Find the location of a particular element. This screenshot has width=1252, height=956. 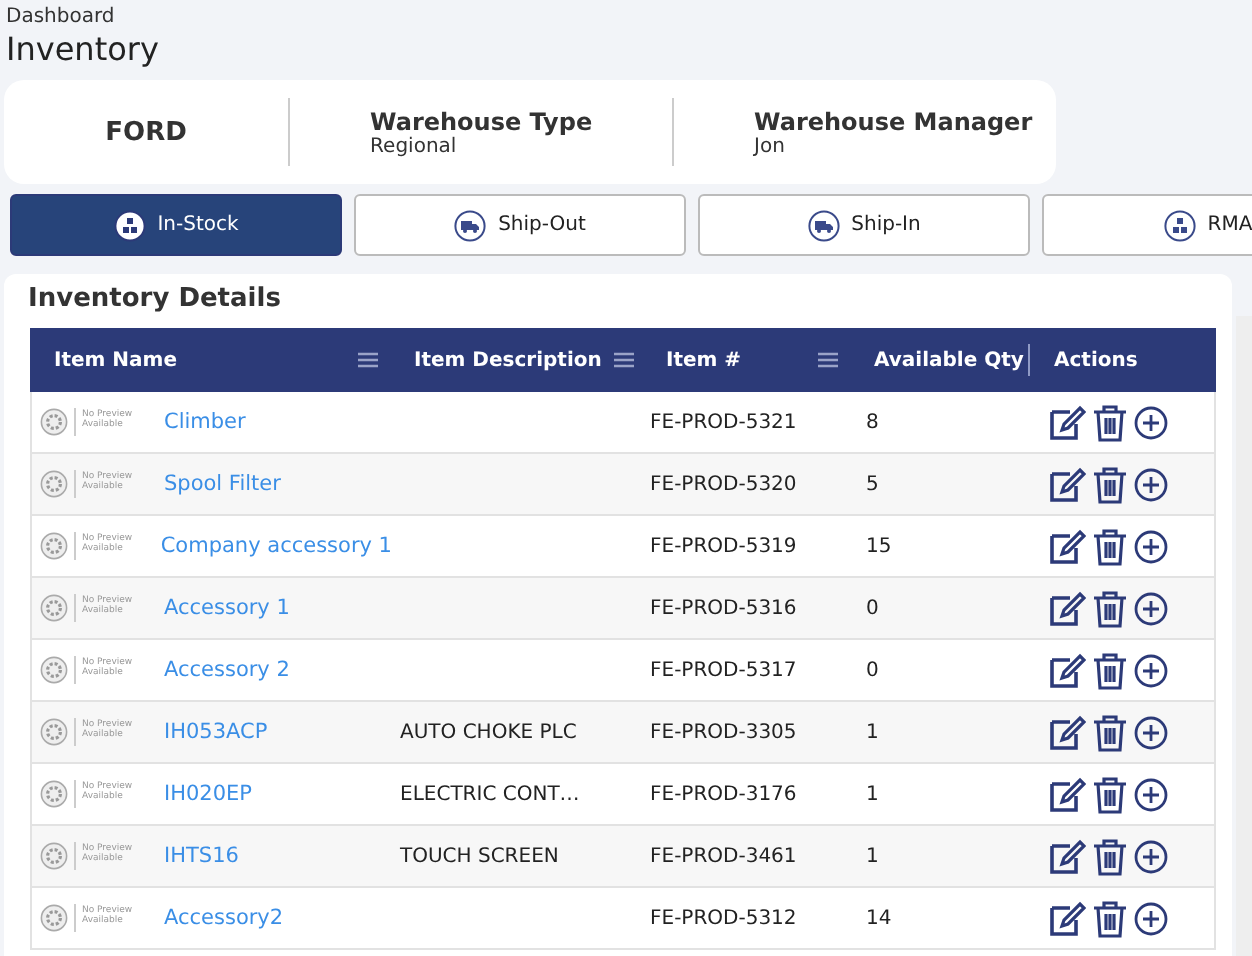

field-label: Warehouse Manager is located at coordinates (894, 121).